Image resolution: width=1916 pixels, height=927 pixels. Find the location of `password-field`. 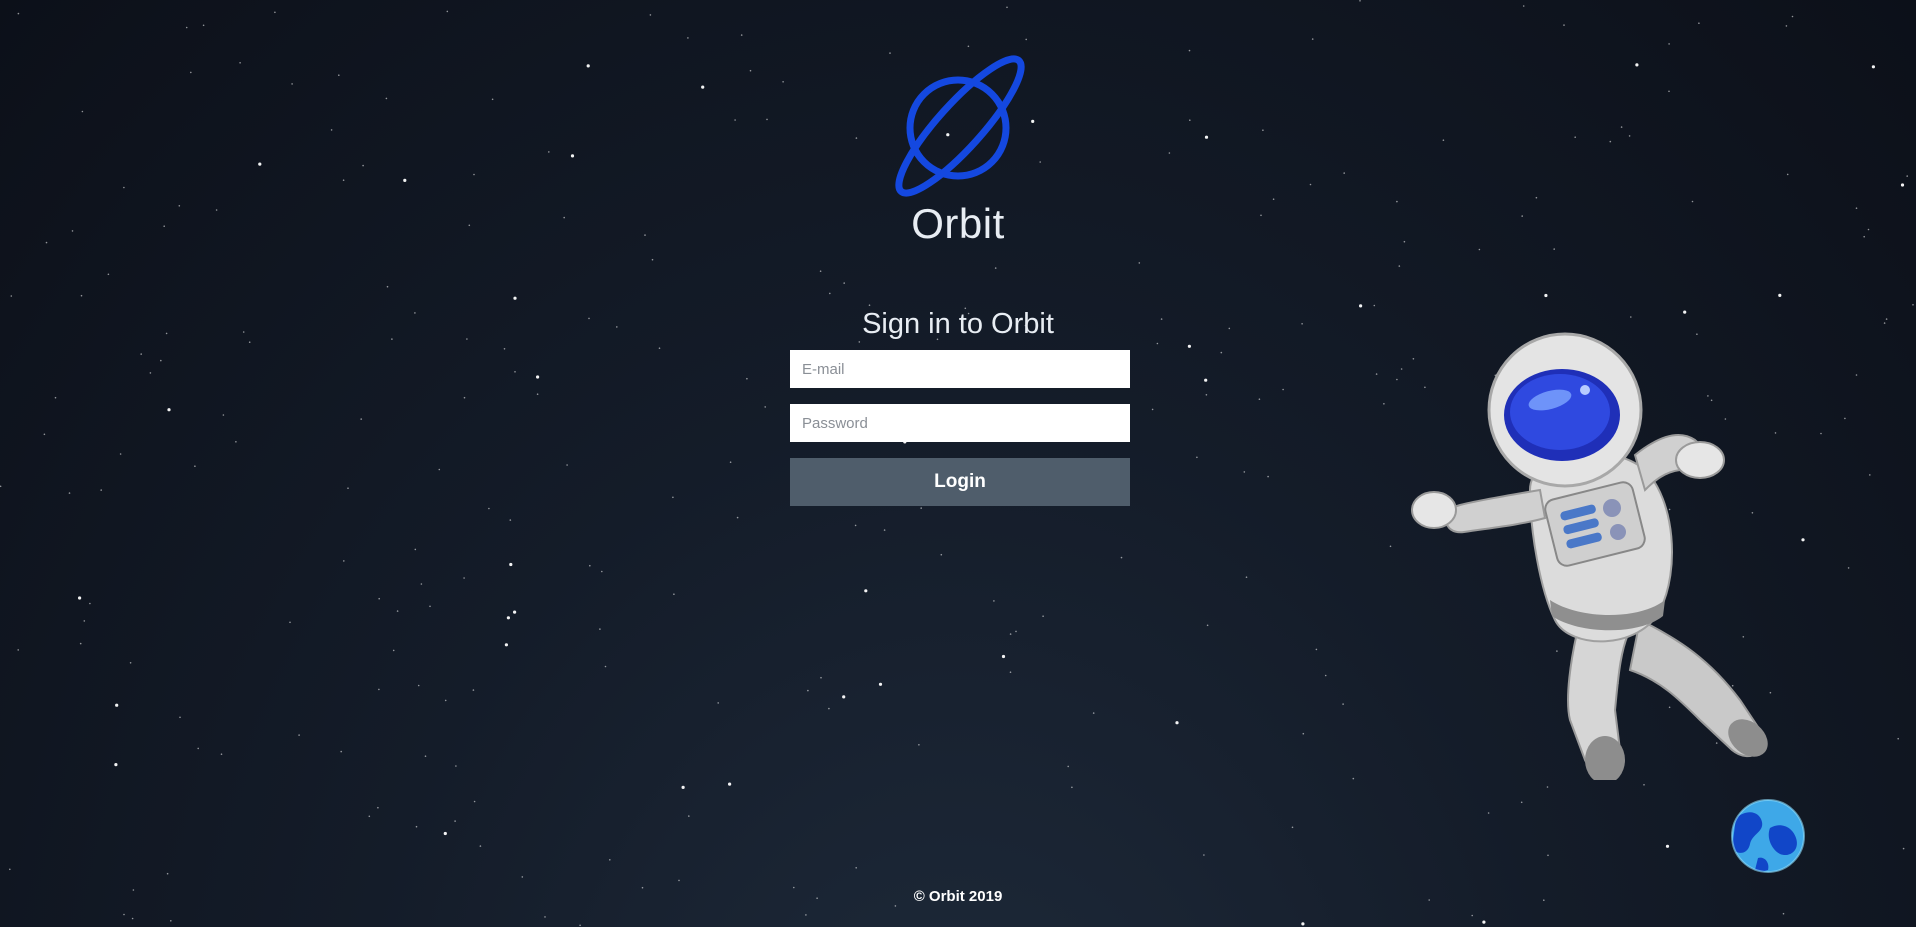

password-field is located at coordinates (960, 423).